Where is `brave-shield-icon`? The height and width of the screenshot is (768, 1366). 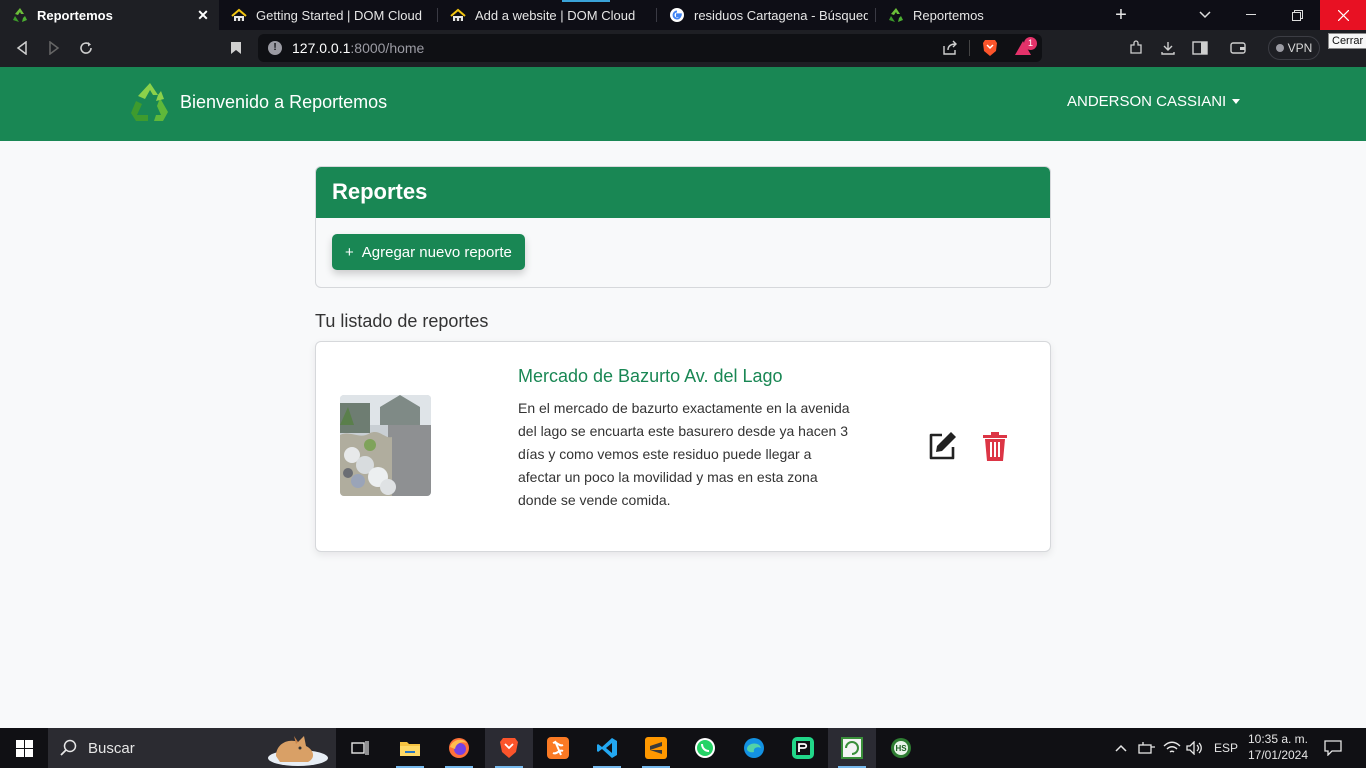
brave-shield-icon is located at coordinates (990, 50).